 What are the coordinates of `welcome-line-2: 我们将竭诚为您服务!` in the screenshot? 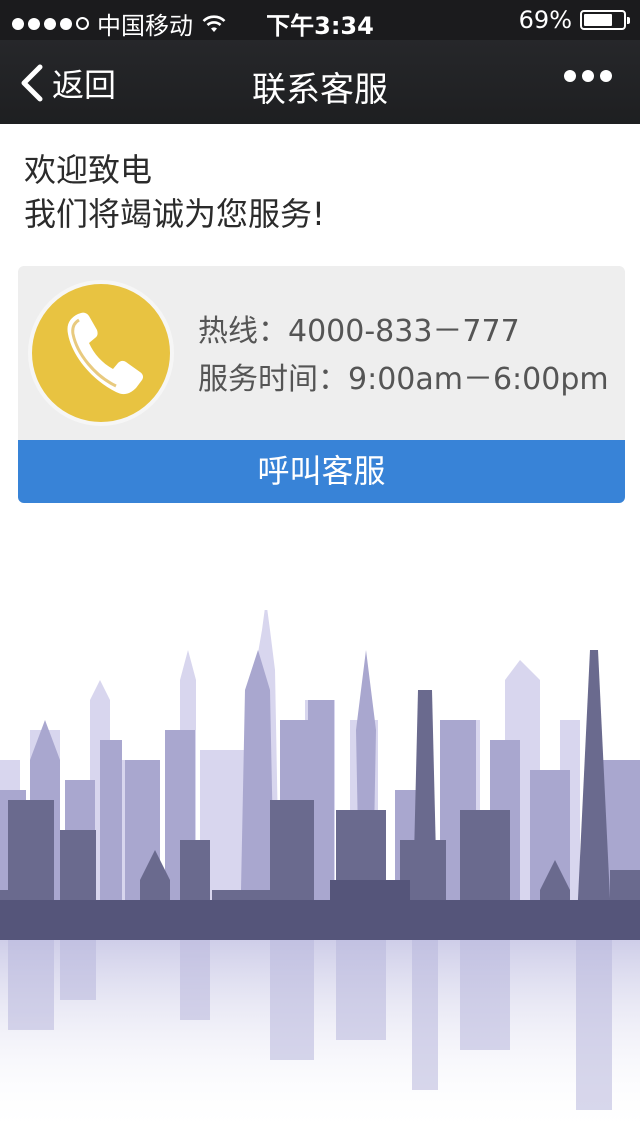 It's located at (174, 214).